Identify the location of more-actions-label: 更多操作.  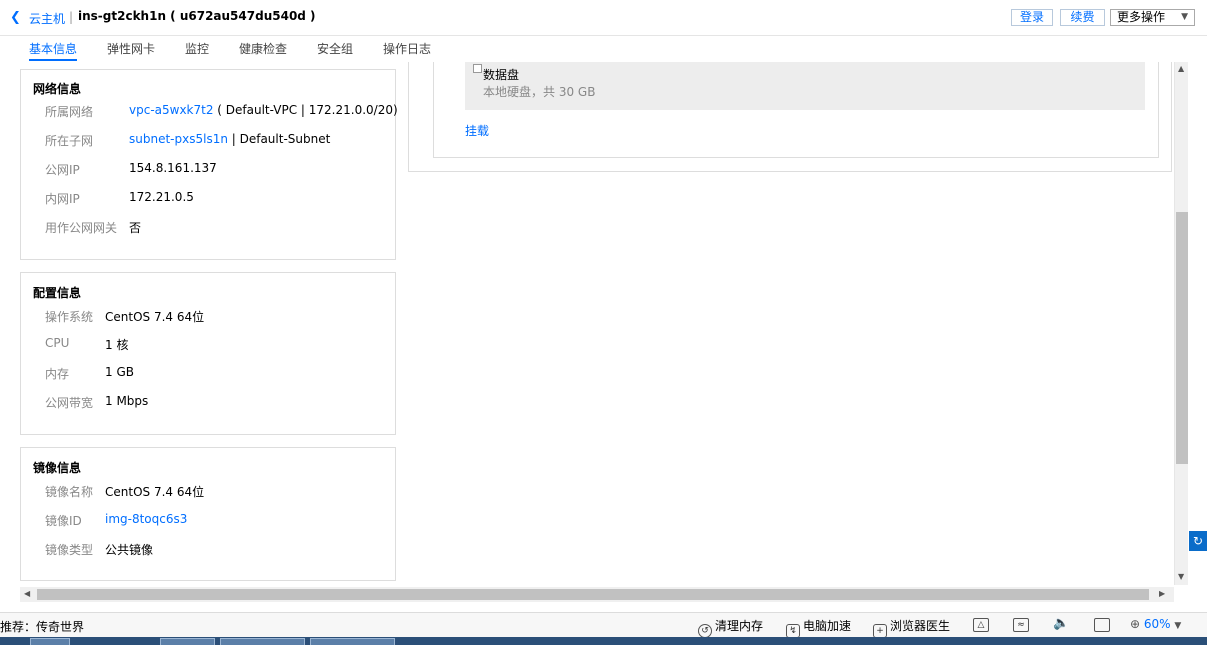
(1141, 17).